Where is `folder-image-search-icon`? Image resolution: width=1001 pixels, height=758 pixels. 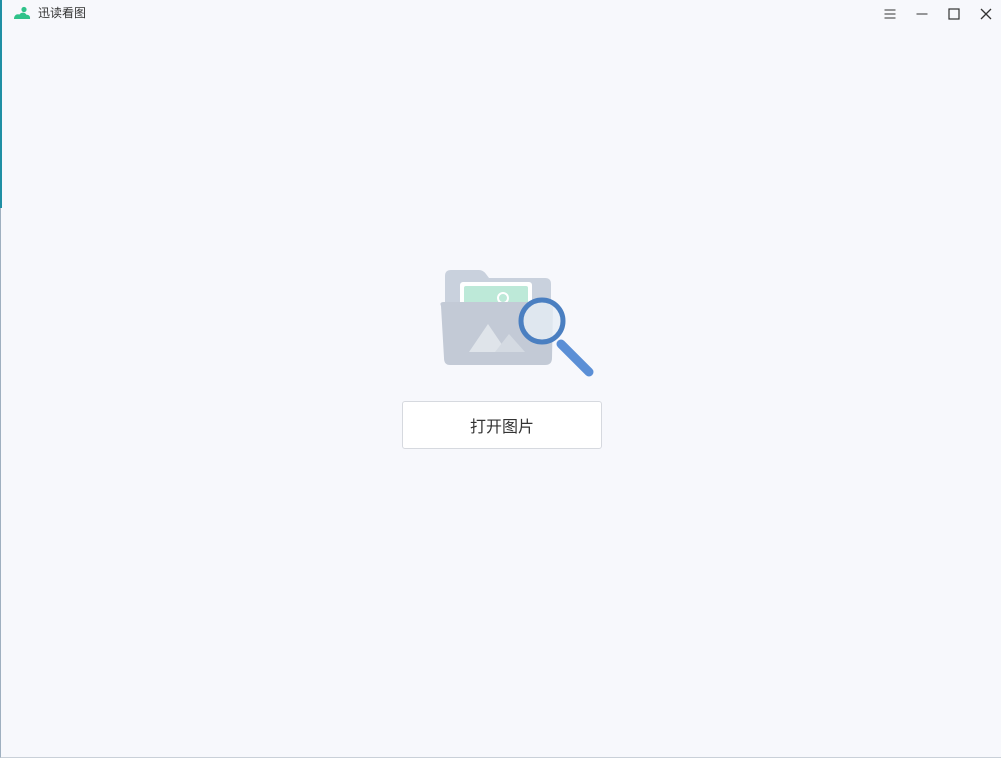
folder-image-search-icon is located at coordinates (517, 323).